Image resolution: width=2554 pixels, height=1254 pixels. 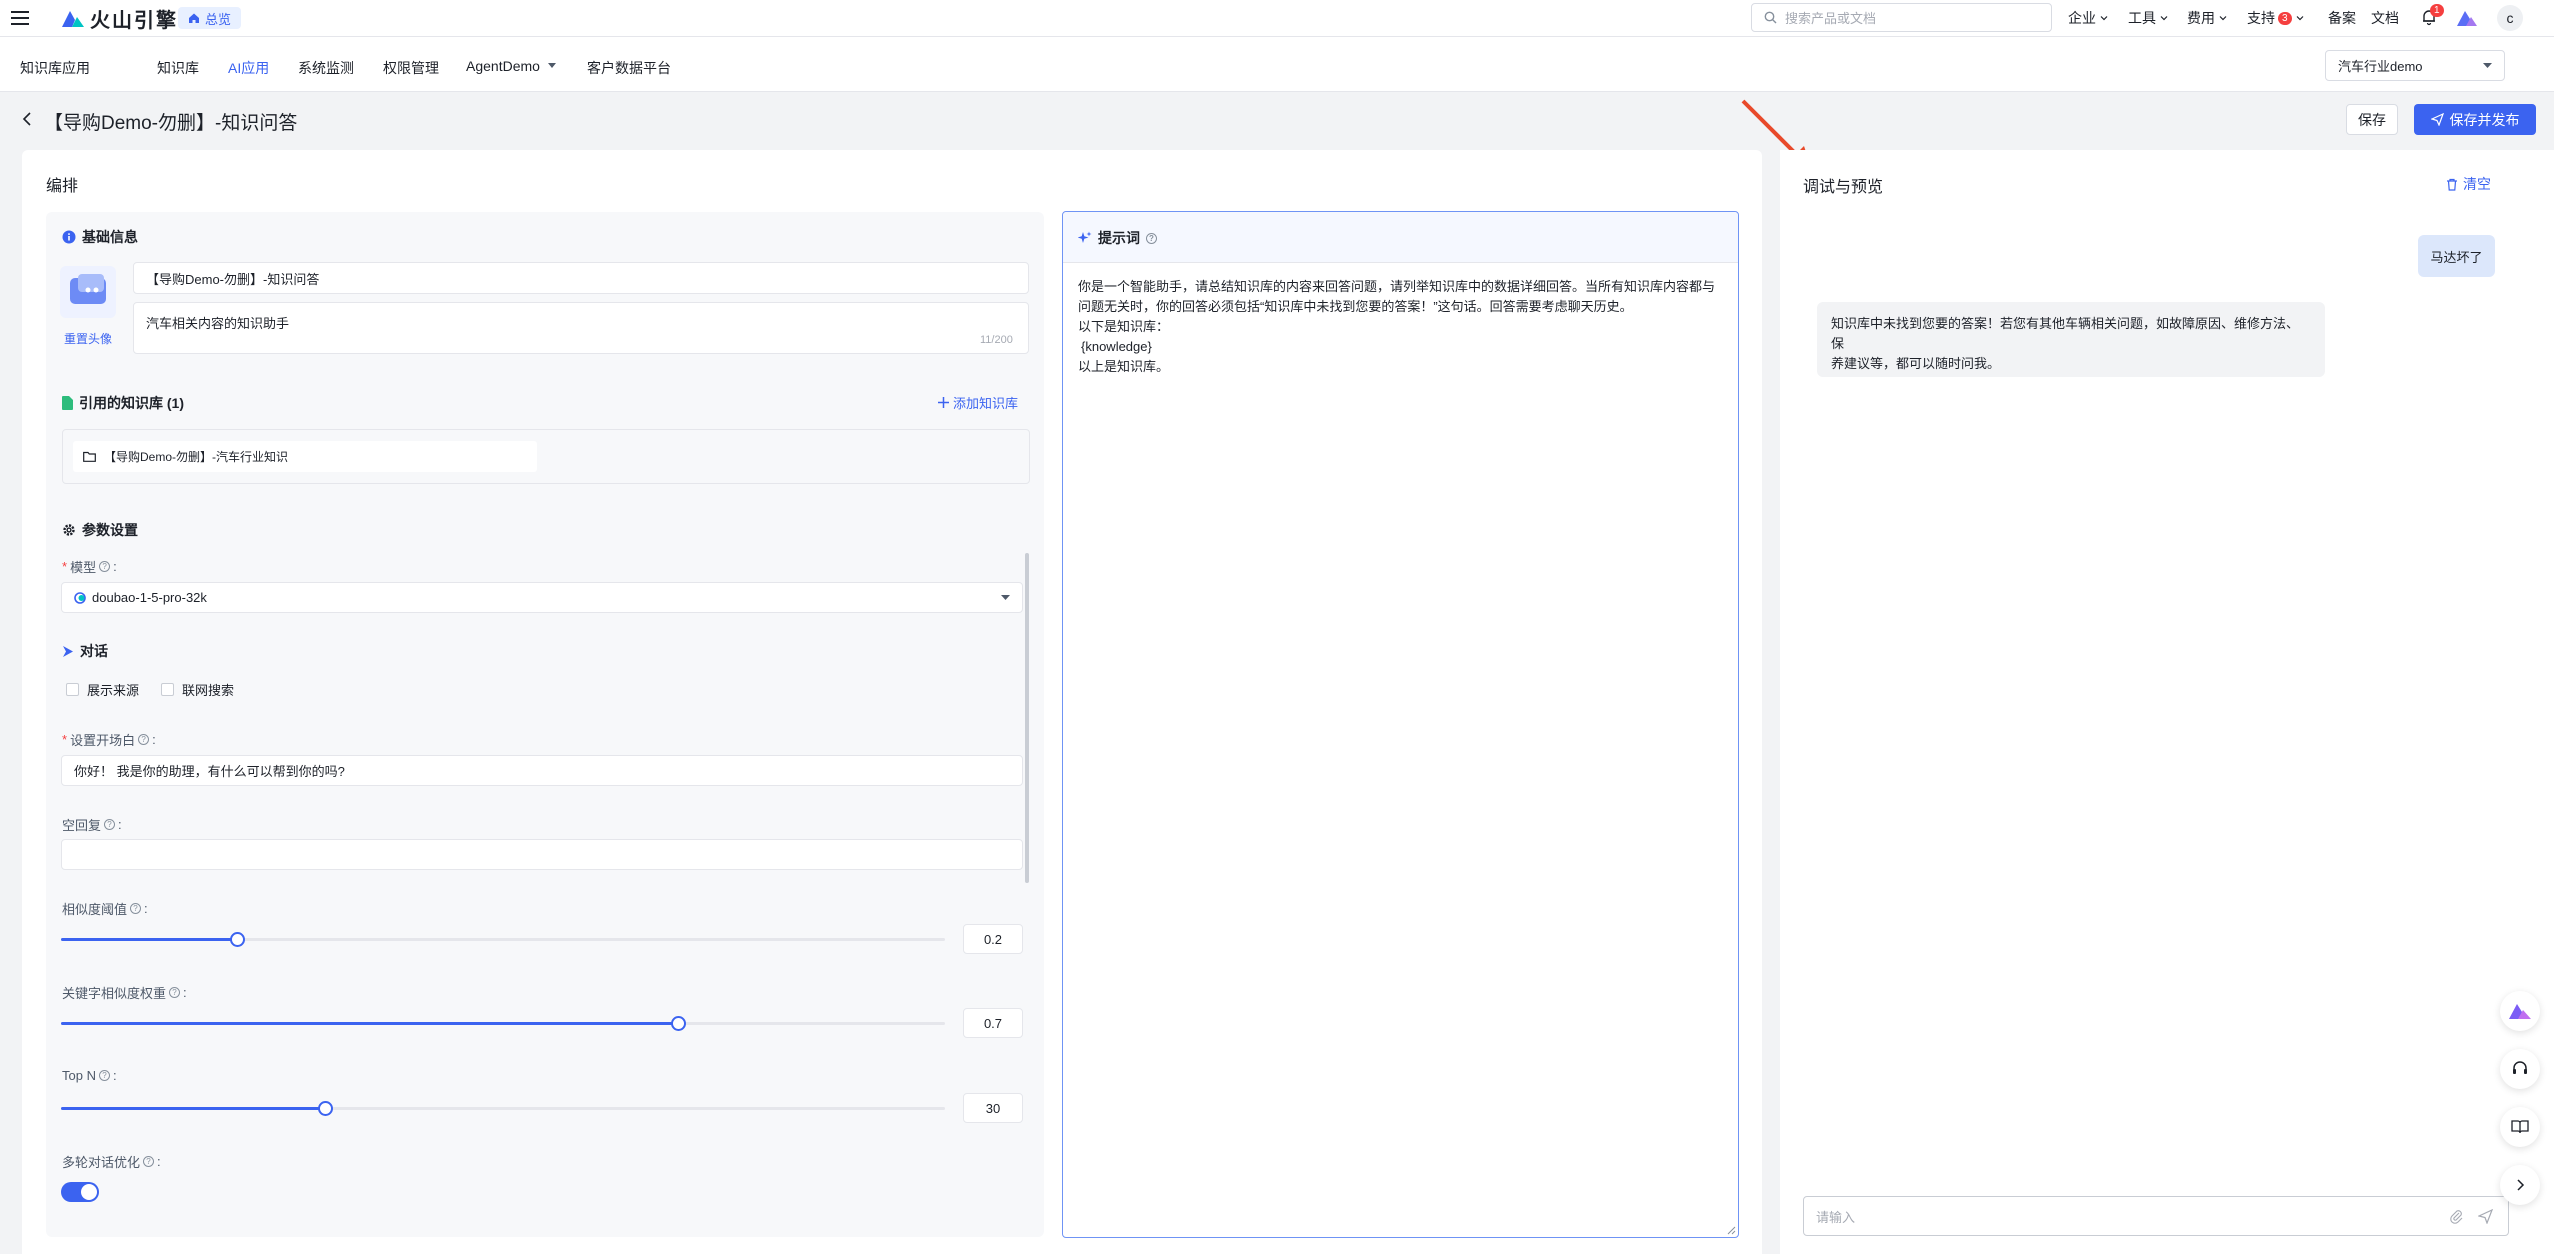 What do you see at coordinates (581, 328) in the screenshot?
I see `app-description-textarea: 汽车相关内容的知识助手` at bounding box center [581, 328].